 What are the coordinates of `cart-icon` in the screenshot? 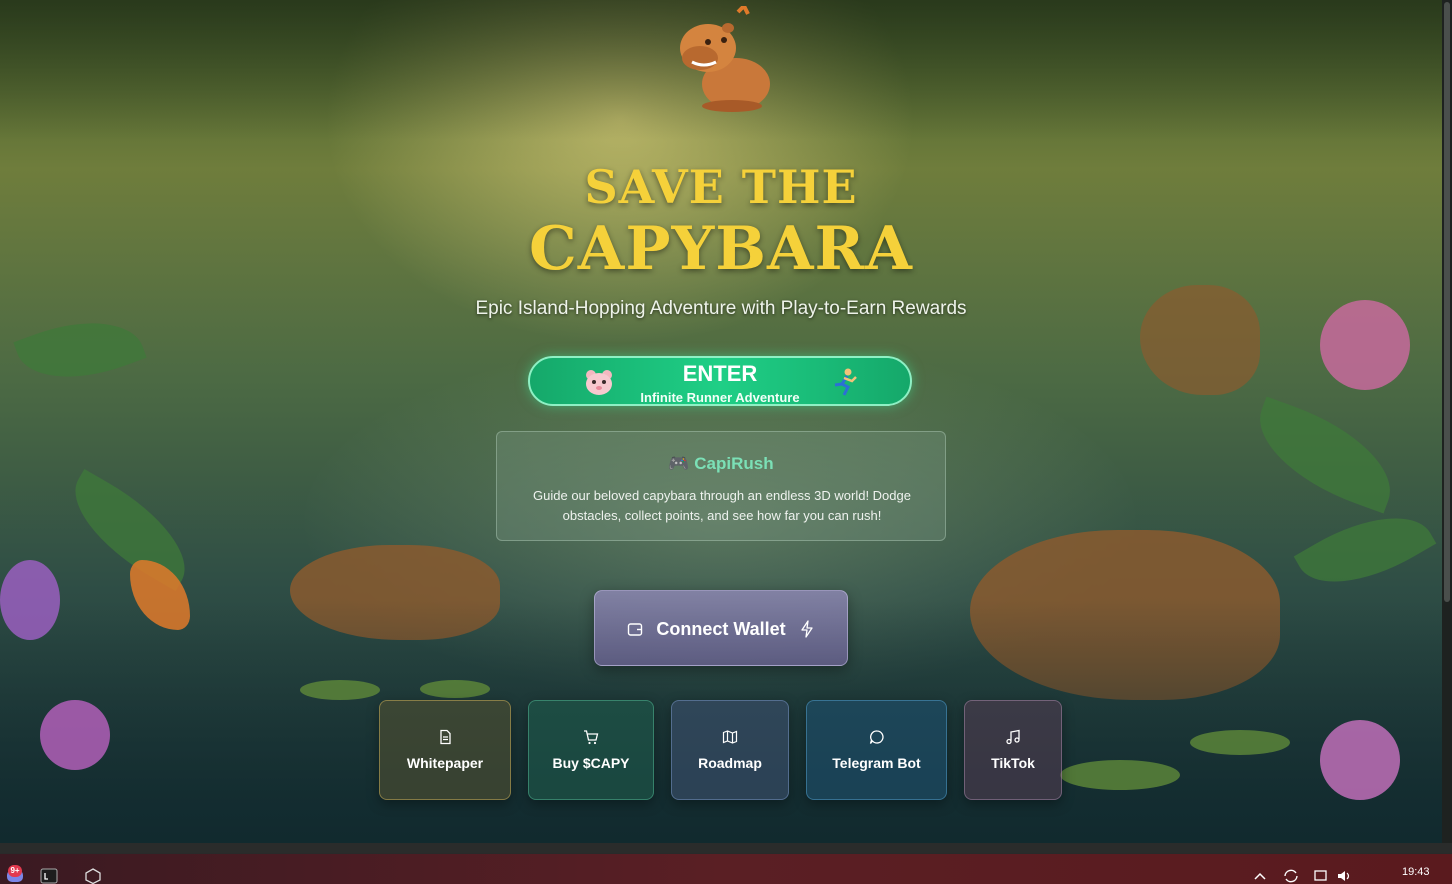 It's located at (591, 737).